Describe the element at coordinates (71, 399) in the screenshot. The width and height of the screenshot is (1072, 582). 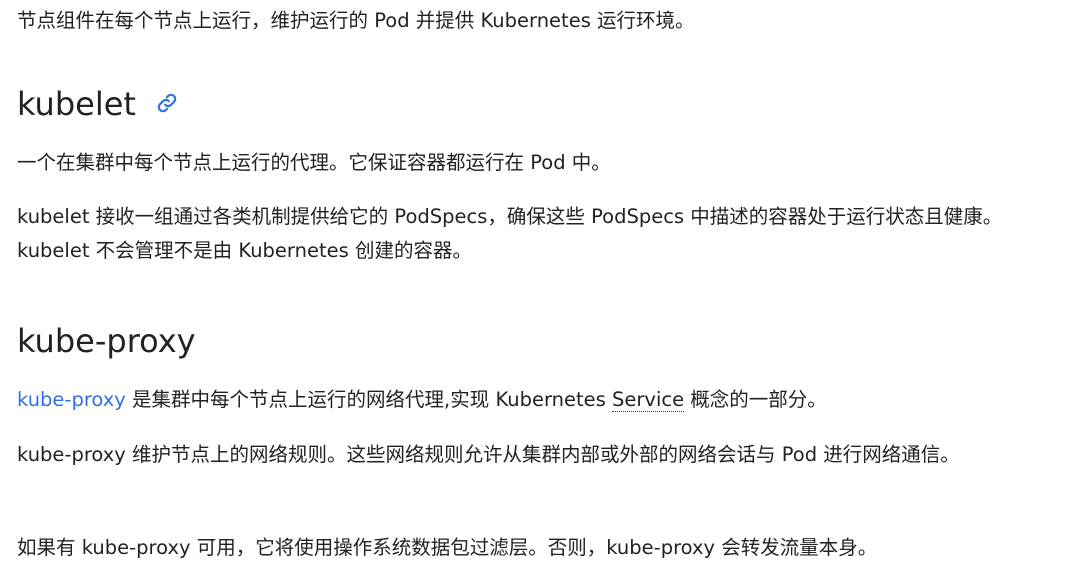
I see `kube-proxy-link: kube-proxy` at that location.